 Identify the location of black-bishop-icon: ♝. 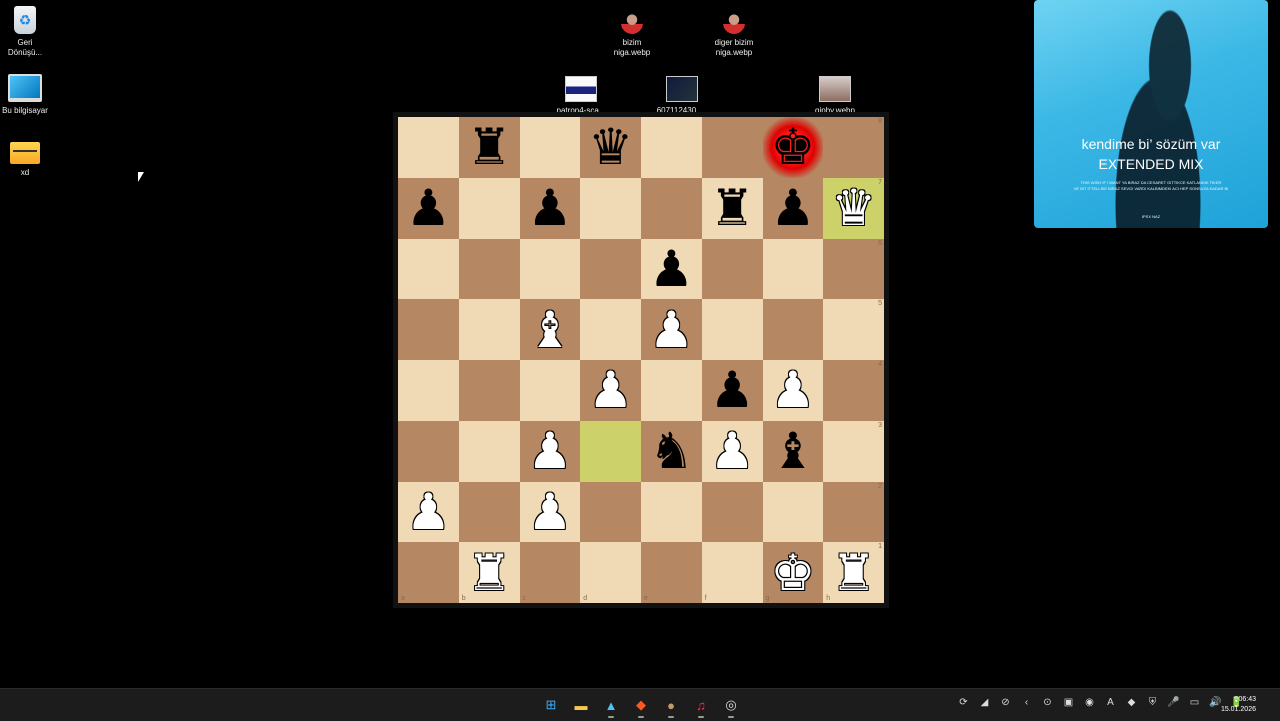
(792, 451).